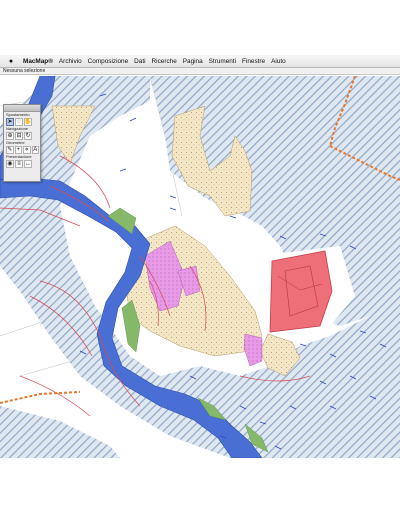 The image size is (400, 517). Describe the element at coordinates (27, 149) in the screenshot. I see `node-icon: ⋄` at that location.